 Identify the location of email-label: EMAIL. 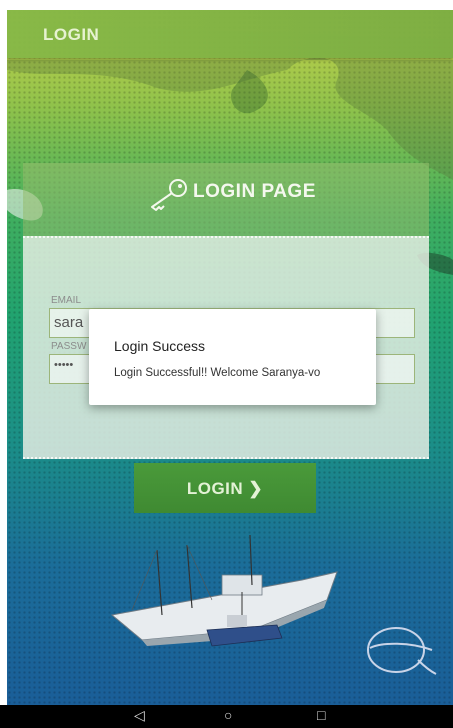
(66, 300).